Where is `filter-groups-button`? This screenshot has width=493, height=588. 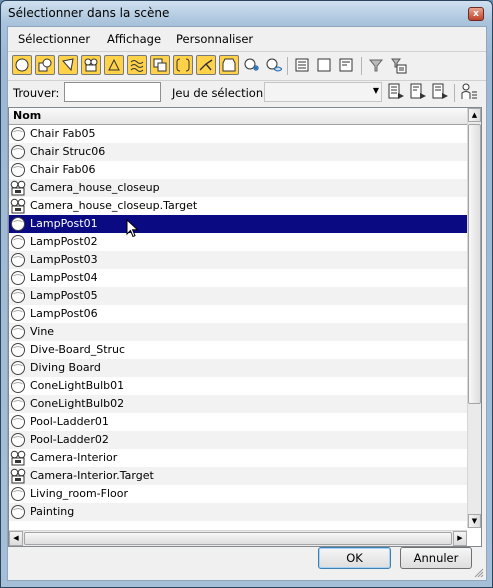 filter-groups-button is located at coordinates (160, 65).